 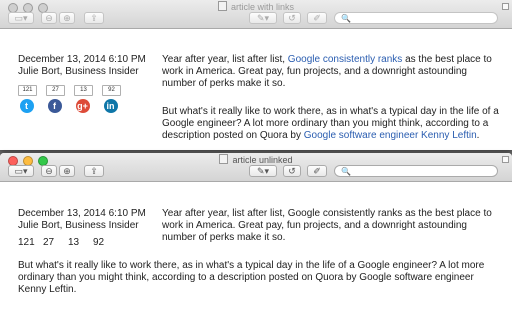 What do you see at coordinates (256, 159) in the screenshot?
I see `window-title: article unlinked` at bounding box center [256, 159].